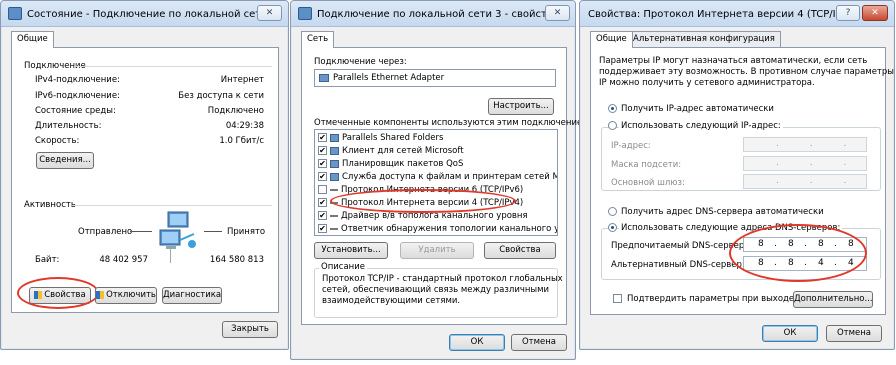 Image resolution: width=896 pixels, height=365 pixels. Describe the element at coordinates (77, 96) in the screenshot. I see `ipv6-label: IPv6-подключение:` at that location.